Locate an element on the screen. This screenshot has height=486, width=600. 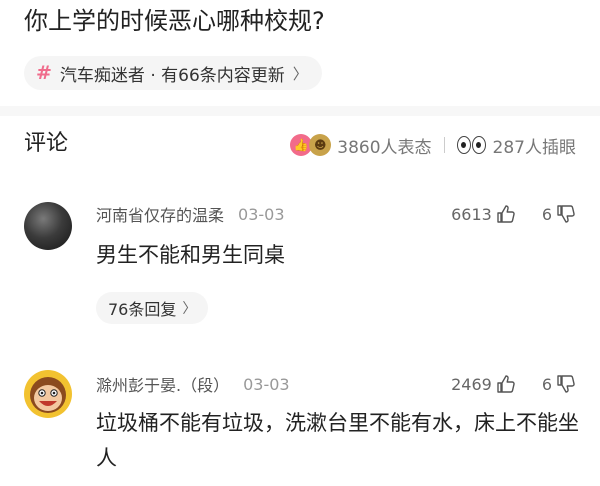
reactions-count: 3860人表态 is located at coordinates (384, 147).